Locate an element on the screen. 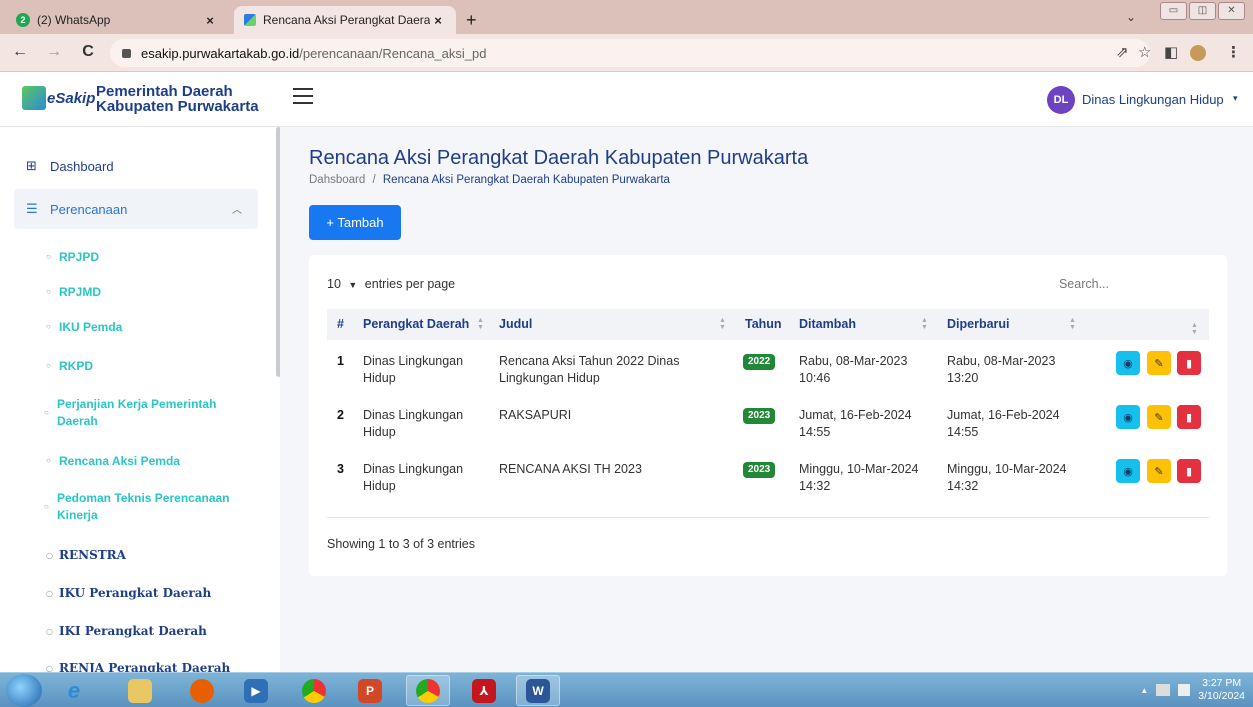  firefox-icon is located at coordinates (202, 690).